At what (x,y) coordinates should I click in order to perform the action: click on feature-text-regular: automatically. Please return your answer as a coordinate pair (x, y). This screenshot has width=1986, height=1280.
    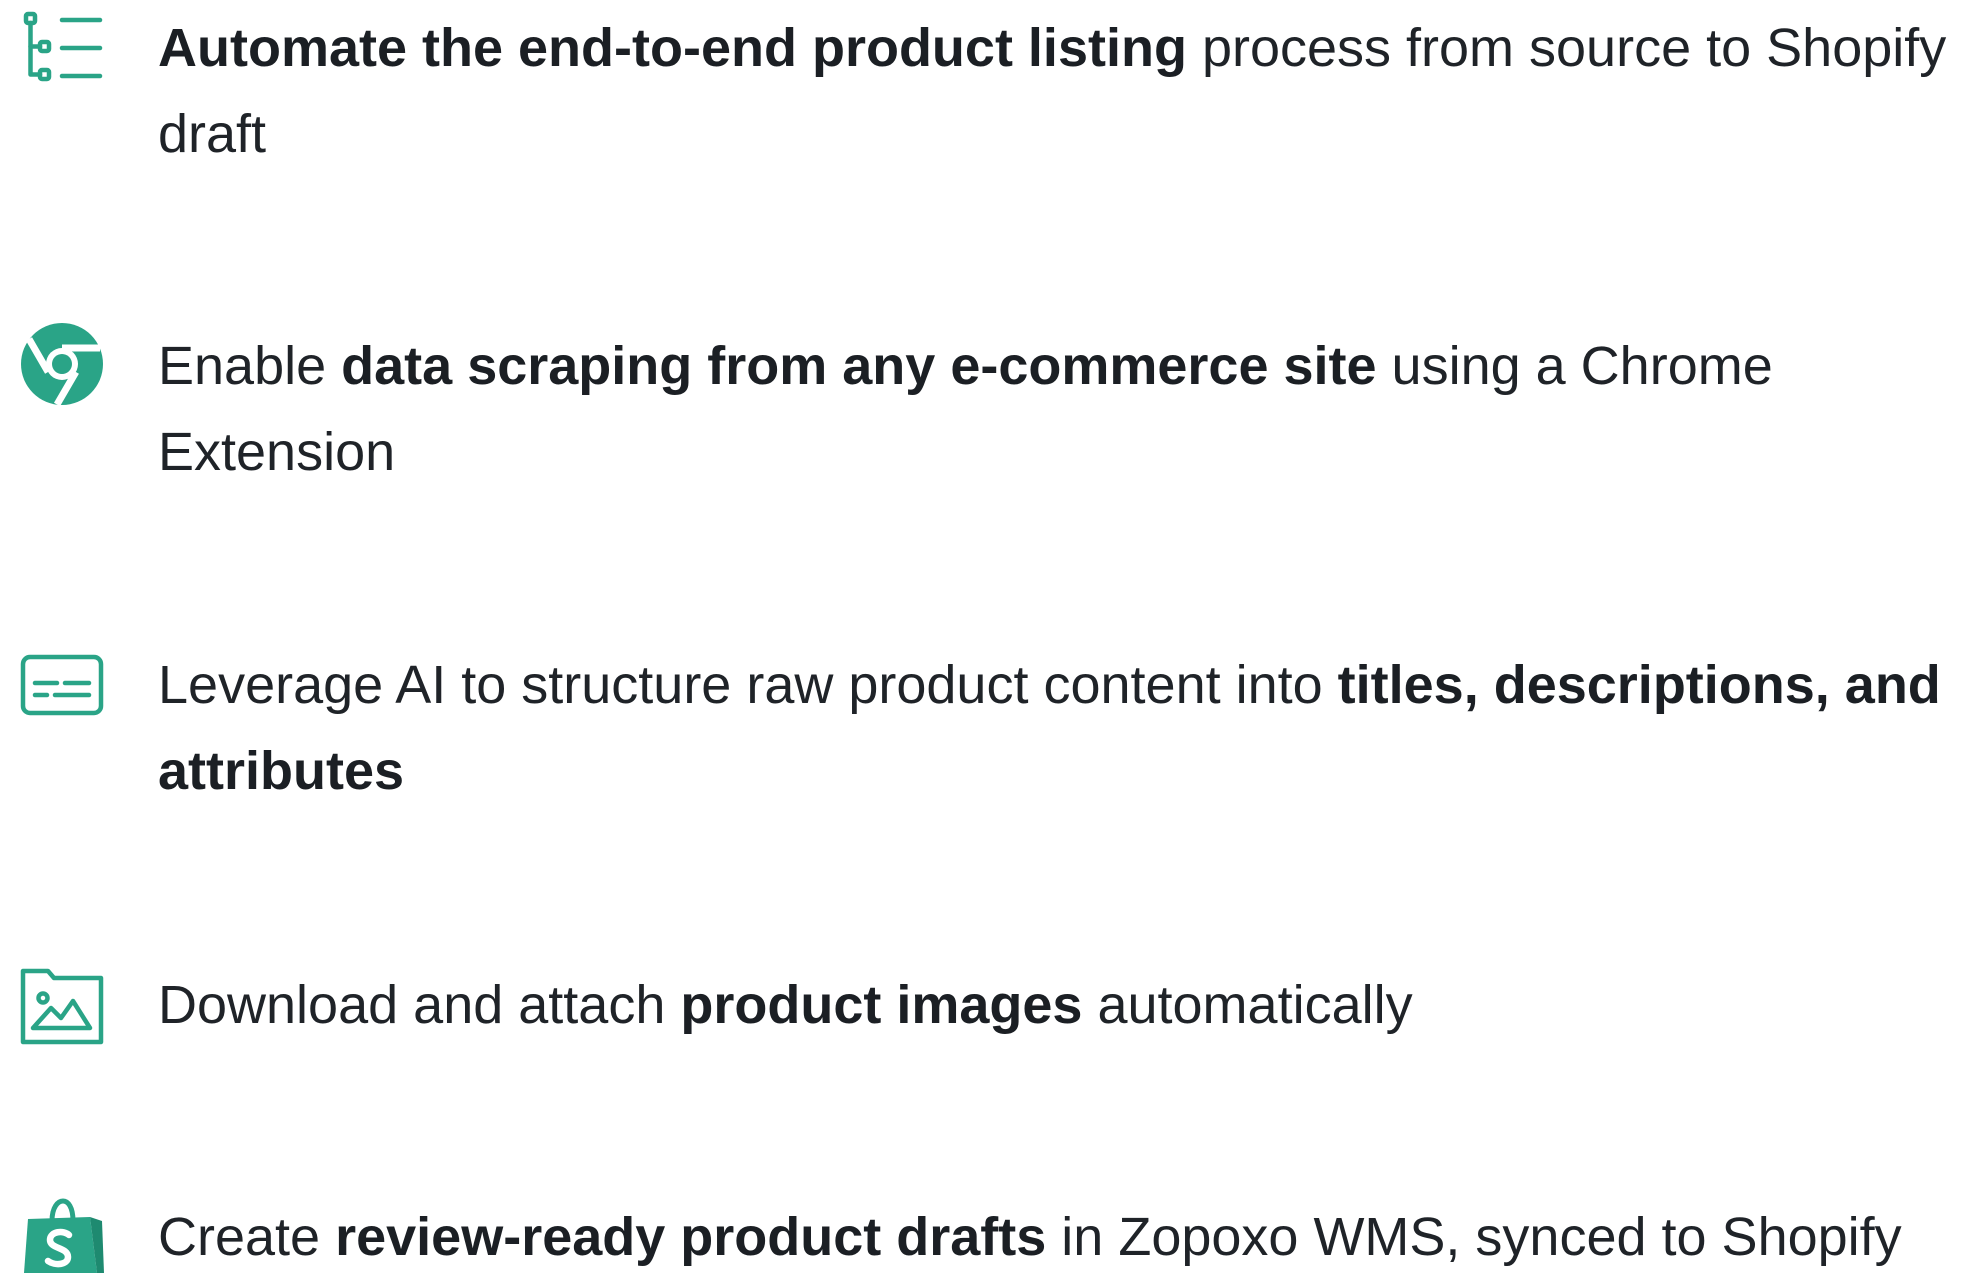
    Looking at the image, I should click on (1247, 1005).